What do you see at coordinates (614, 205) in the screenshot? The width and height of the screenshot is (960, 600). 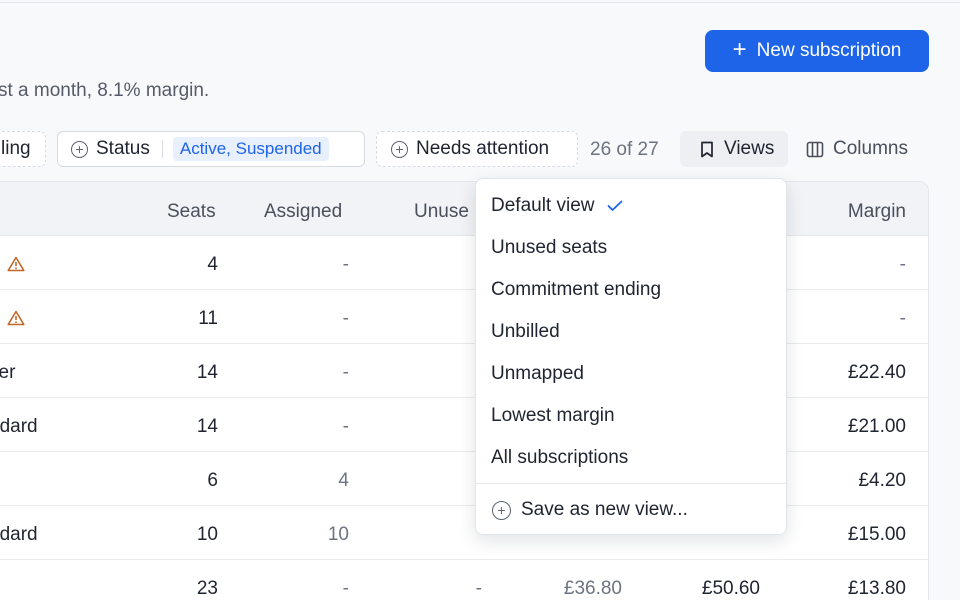 I see `check-icon` at bounding box center [614, 205].